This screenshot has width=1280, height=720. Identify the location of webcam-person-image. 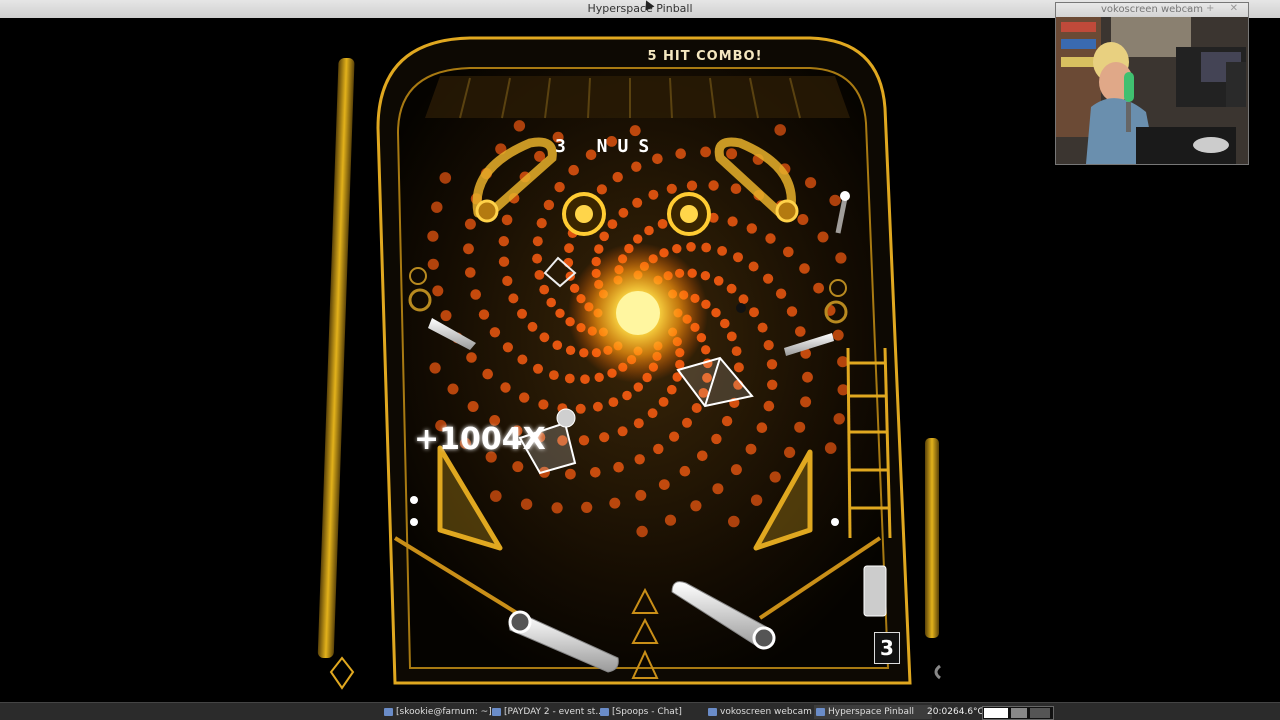
(1152, 90).